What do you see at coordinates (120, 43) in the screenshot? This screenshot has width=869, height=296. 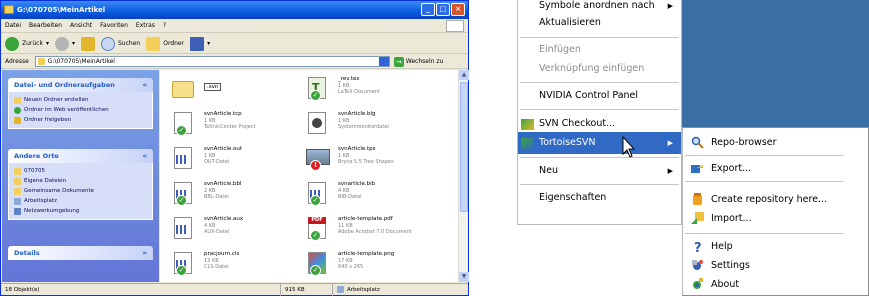 I see `search-button: Suchen` at bounding box center [120, 43].